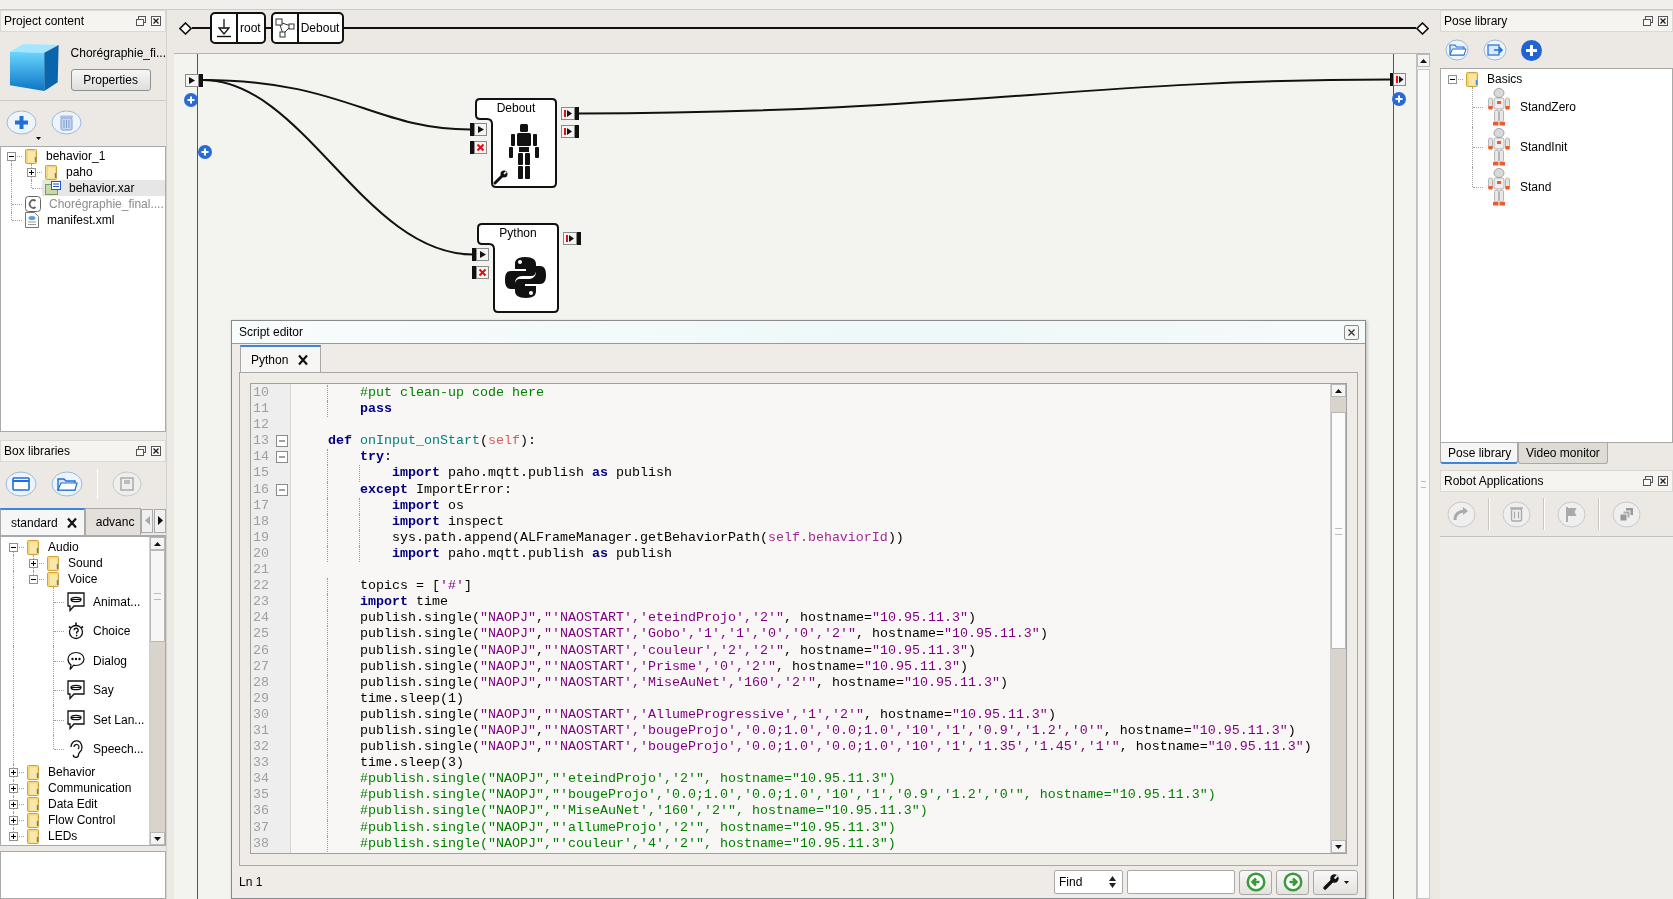 The width and height of the screenshot is (1673, 899). What do you see at coordinates (1255, 882) in the screenshot?
I see `previous-button` at bounding box center [1255, 882].